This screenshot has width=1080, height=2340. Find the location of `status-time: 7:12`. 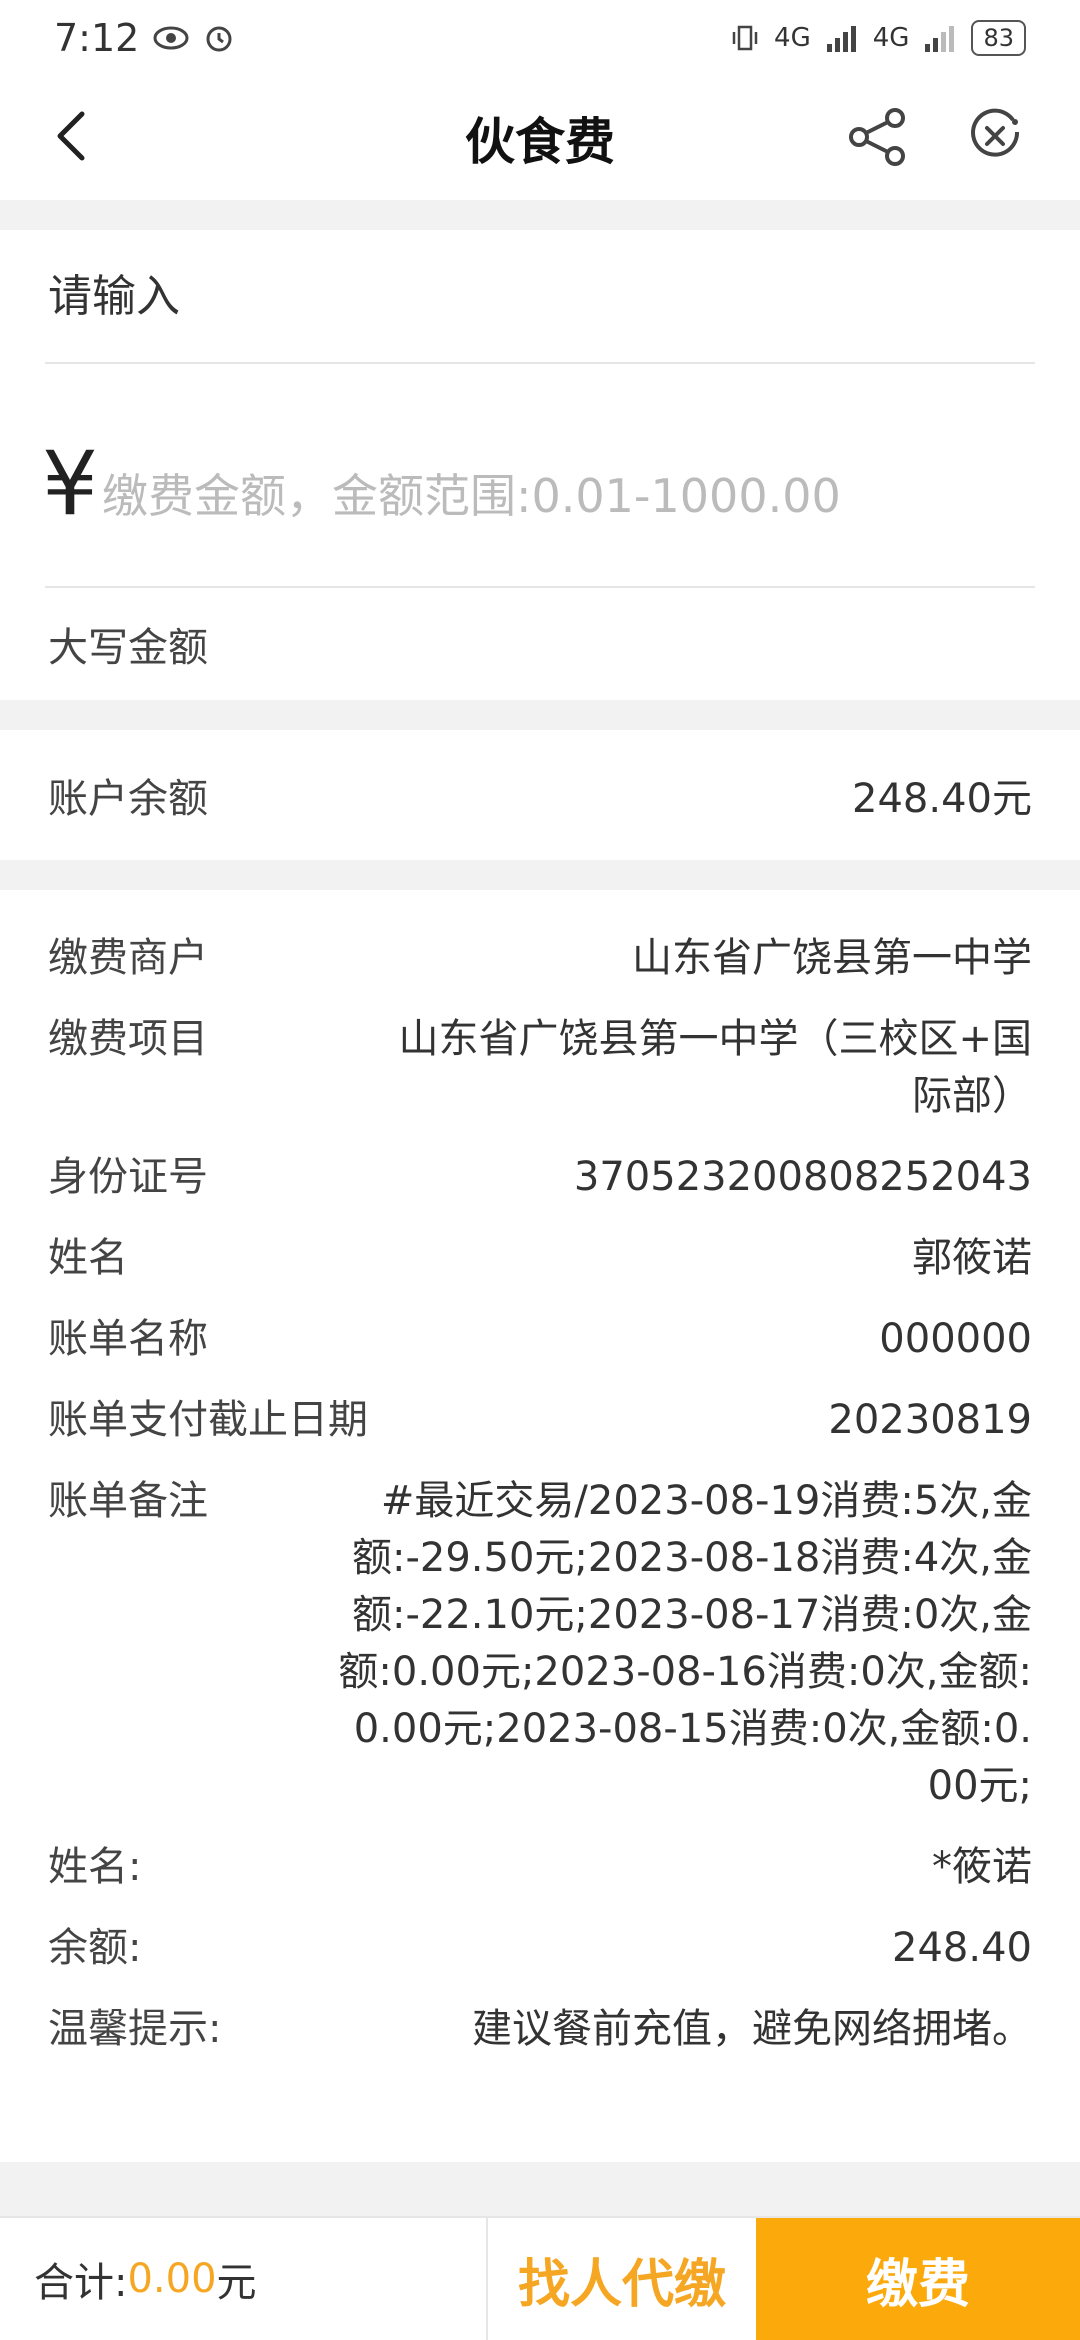

status-time: 7:12 is located at coordinates (97, 38).